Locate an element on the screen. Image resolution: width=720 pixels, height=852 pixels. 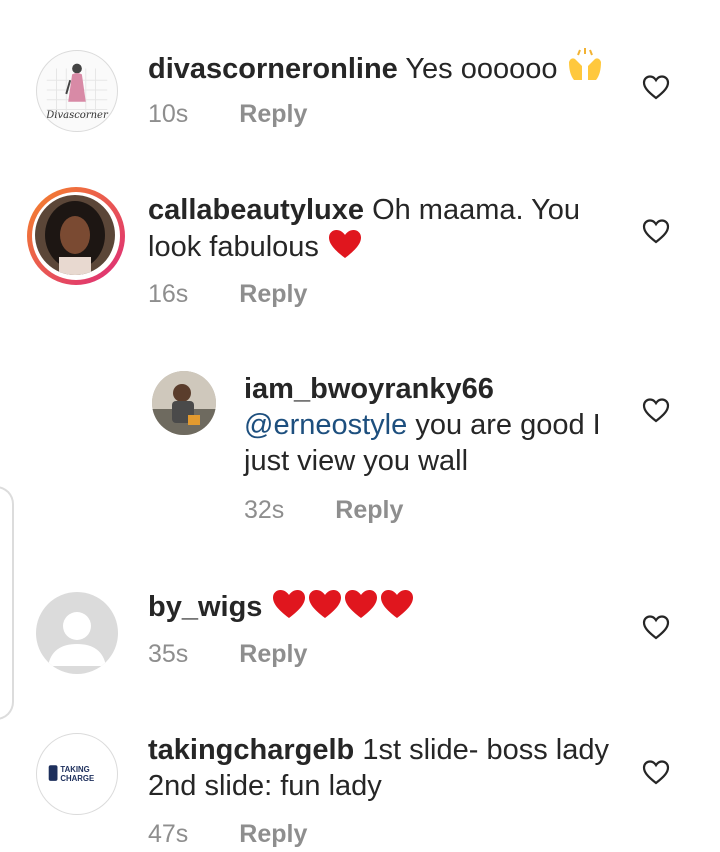
default-user-icon is located at coordinates (77, 639).